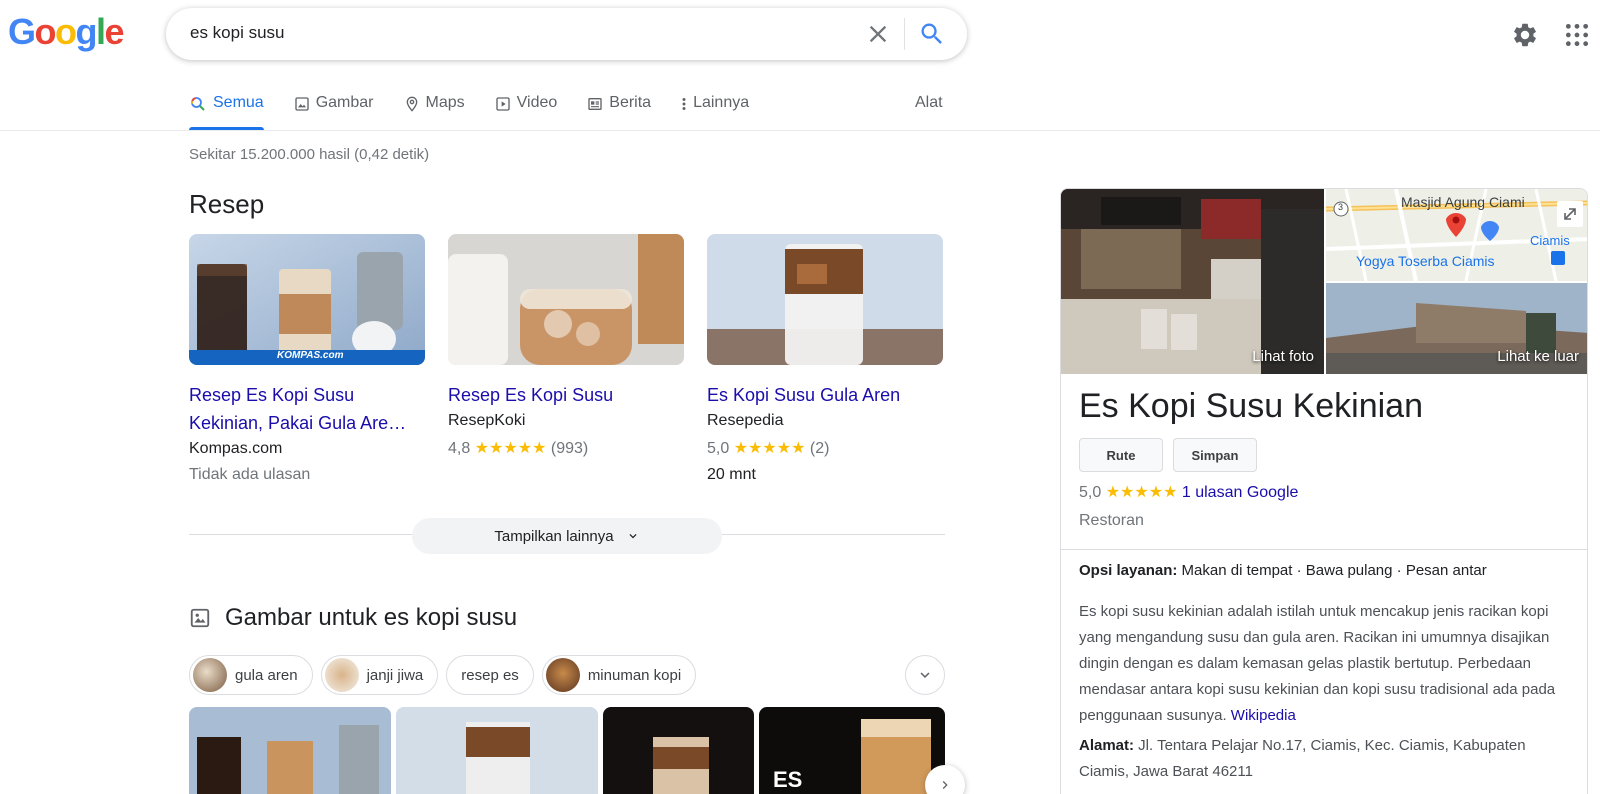 Image resolution: width=1600 pixels, height=794 pixels. I want to click on tab-label: Semua, so click(238, 102).